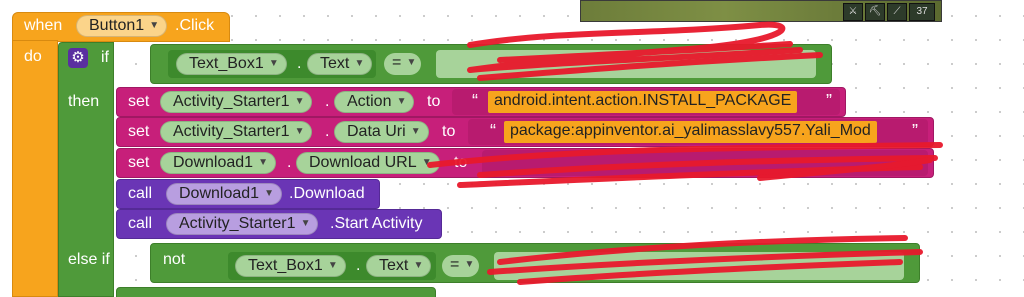 Image resolution: width=1024 pixels, height=297 pixels. I want to click on button-component-label: Button1, so click(117, 25).